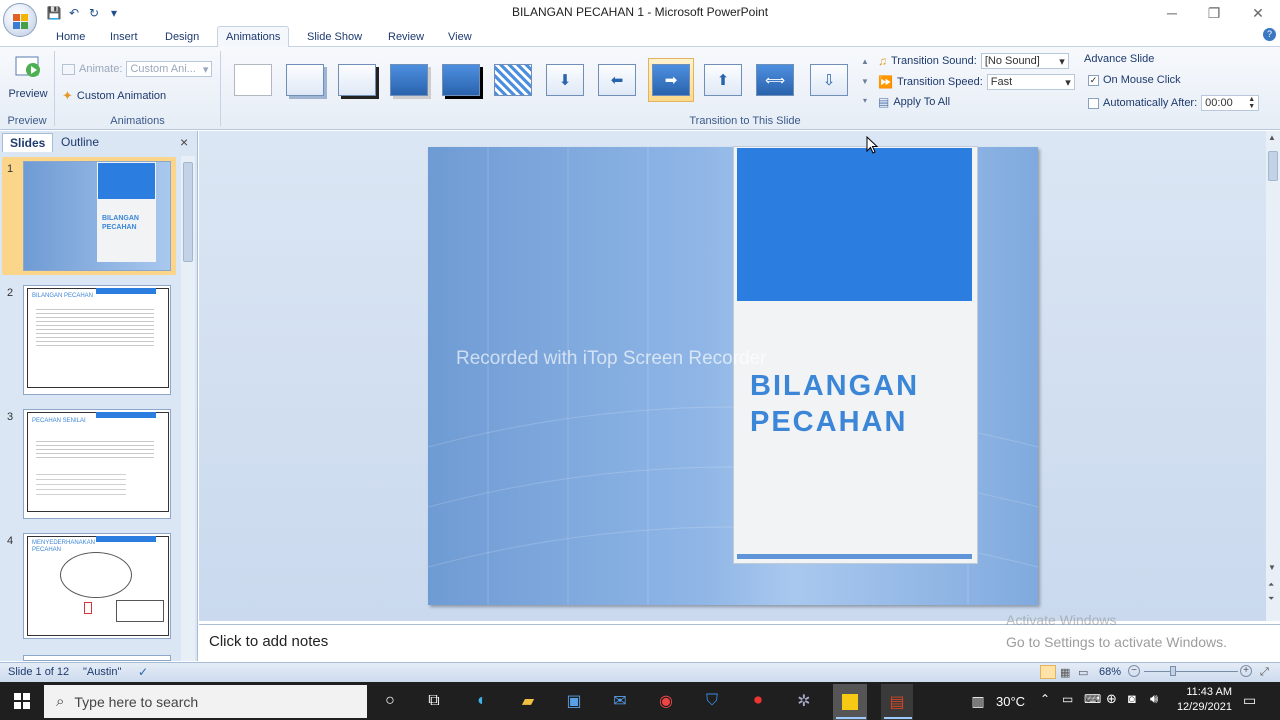 This screenshot has width=1280, height=720. I want to click on animate-combo: Custom Ani... ▾, so click(169, 69).